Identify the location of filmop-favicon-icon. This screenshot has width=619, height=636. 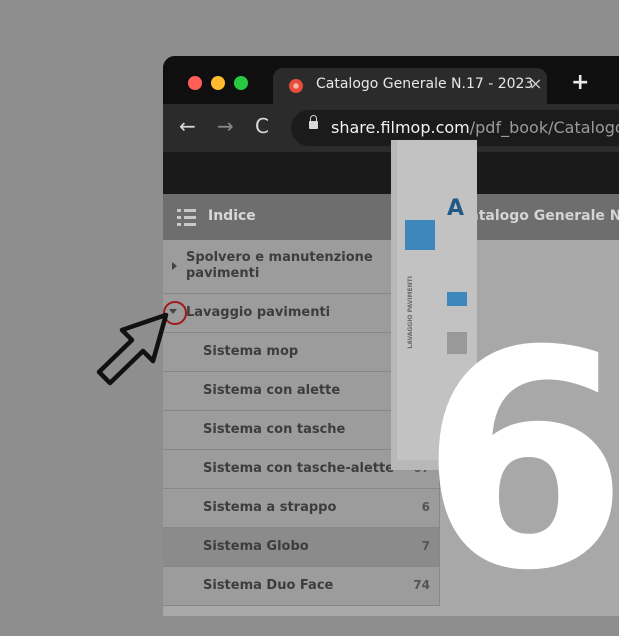
(296, 86).